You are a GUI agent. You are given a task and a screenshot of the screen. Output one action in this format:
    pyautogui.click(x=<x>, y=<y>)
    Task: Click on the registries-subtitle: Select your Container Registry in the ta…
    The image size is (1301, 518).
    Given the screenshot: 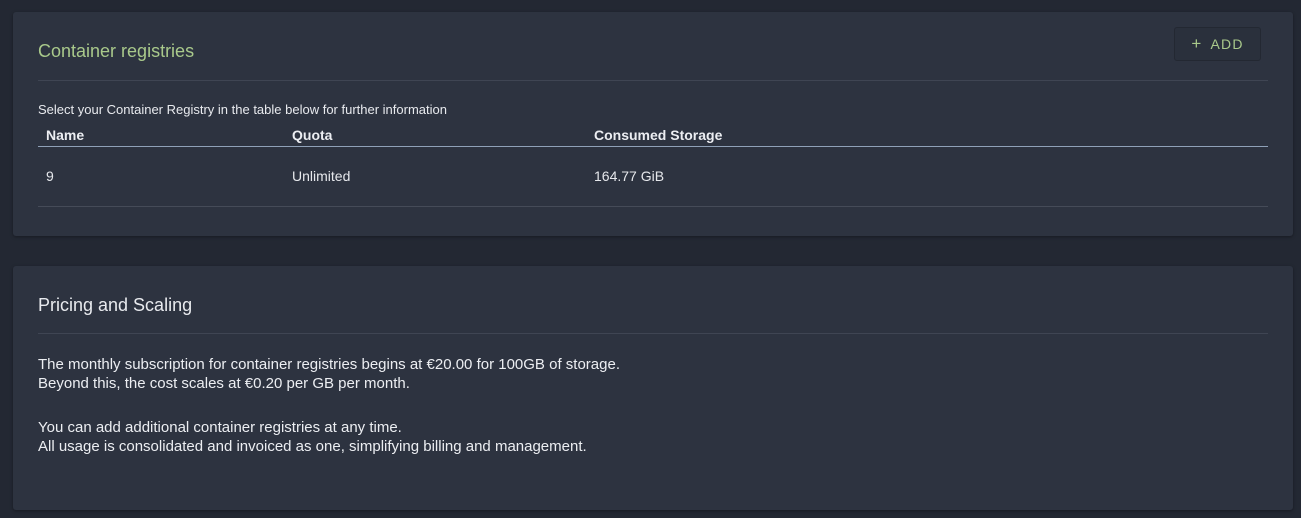 What is the action you would take?
    pyautogui.click(x=242, y=109)
    